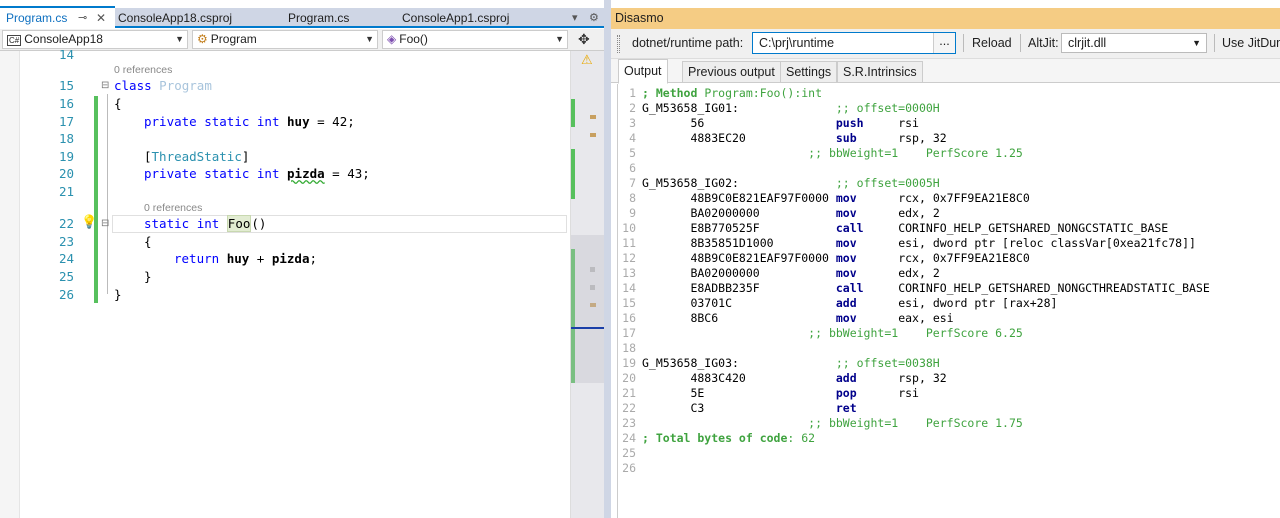 The width and height of the screenshot is (1280, 518). What do you see at coordinates (197, 156) in the screenshot?
I see `code-line: [ThreadStatic]` at bounding box center [197, 156].